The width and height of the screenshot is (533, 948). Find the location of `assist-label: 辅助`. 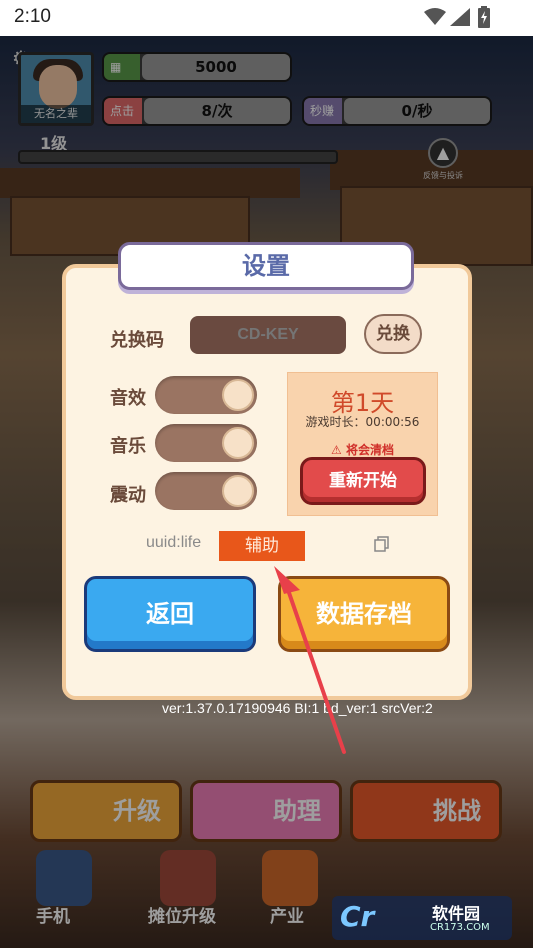

assist-label: 辅助 is located at coordinates (262, 546).